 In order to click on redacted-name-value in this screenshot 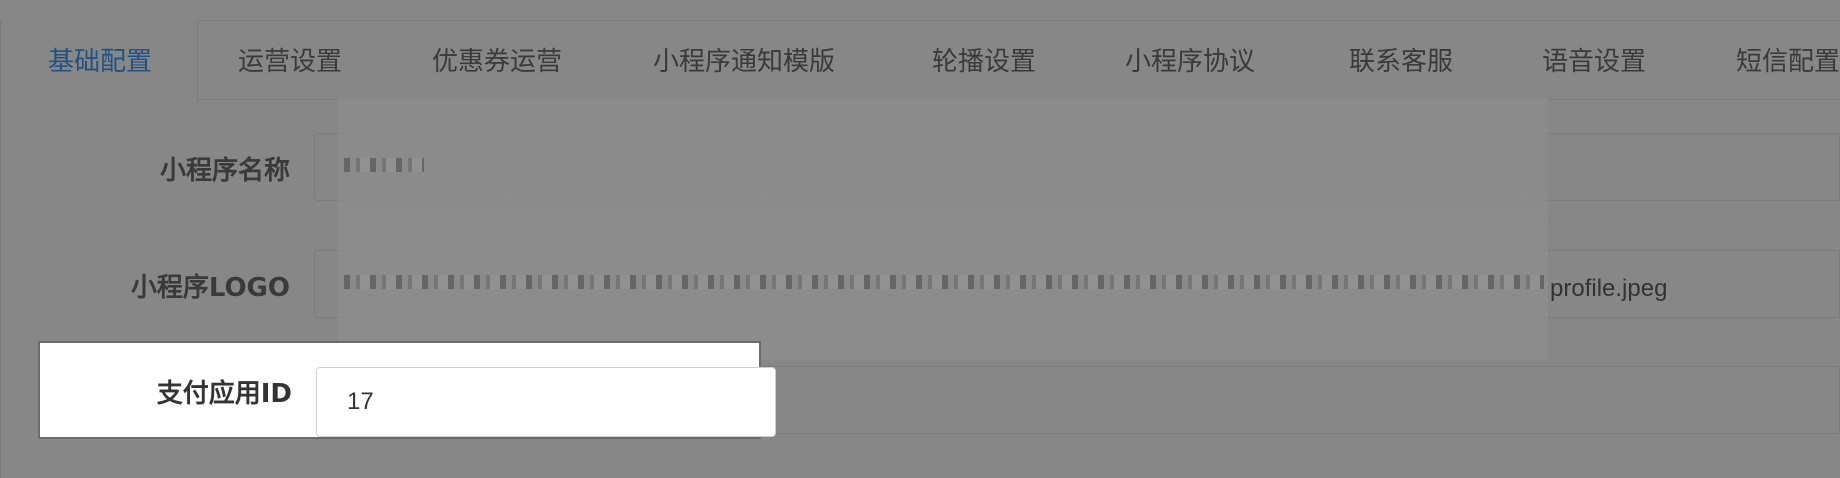, I will do `click(384, 165)`.